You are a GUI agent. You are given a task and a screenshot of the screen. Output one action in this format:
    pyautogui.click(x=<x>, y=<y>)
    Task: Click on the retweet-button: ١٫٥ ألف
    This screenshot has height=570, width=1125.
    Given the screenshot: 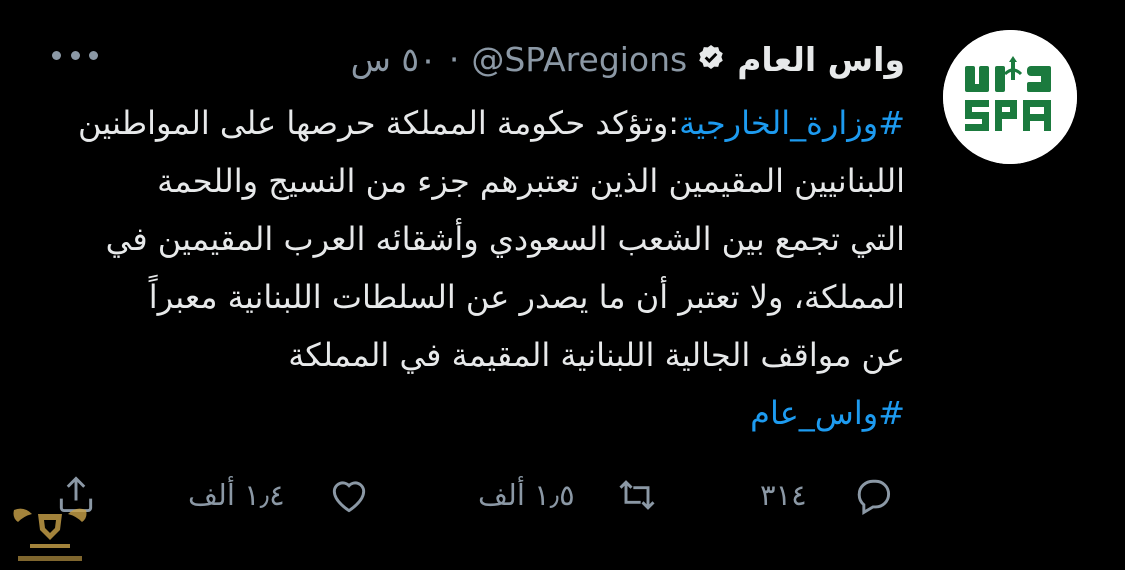 What is the action you would take?
    pyautogui.click(x=568, y=495)
    